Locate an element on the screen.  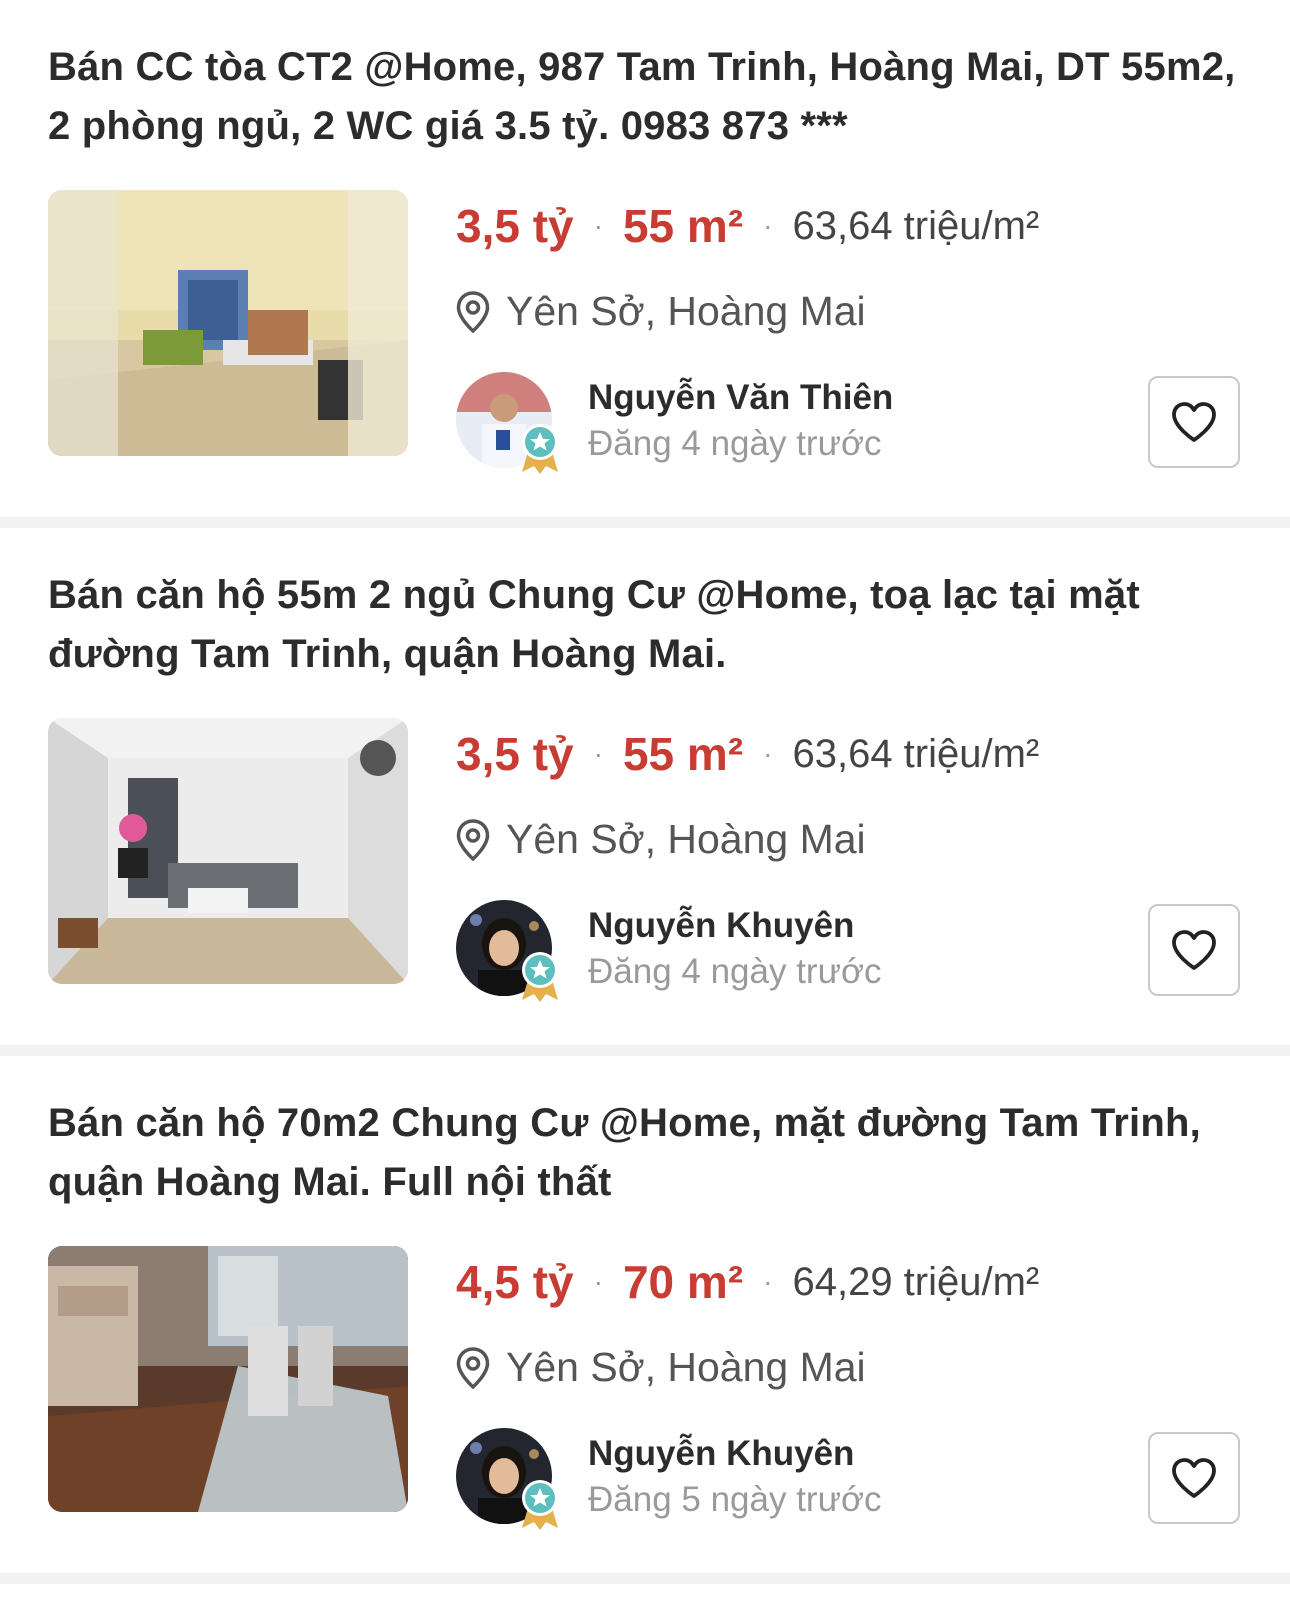
agent-info: Nguyễn Khuyên Đăng 4 ngày trước is located at coordinates (856, 951).